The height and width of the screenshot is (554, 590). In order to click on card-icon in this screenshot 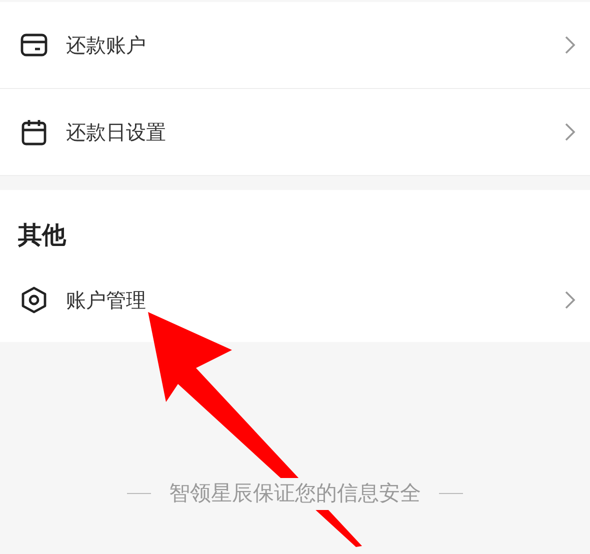, I will do `click(34, 45)`.